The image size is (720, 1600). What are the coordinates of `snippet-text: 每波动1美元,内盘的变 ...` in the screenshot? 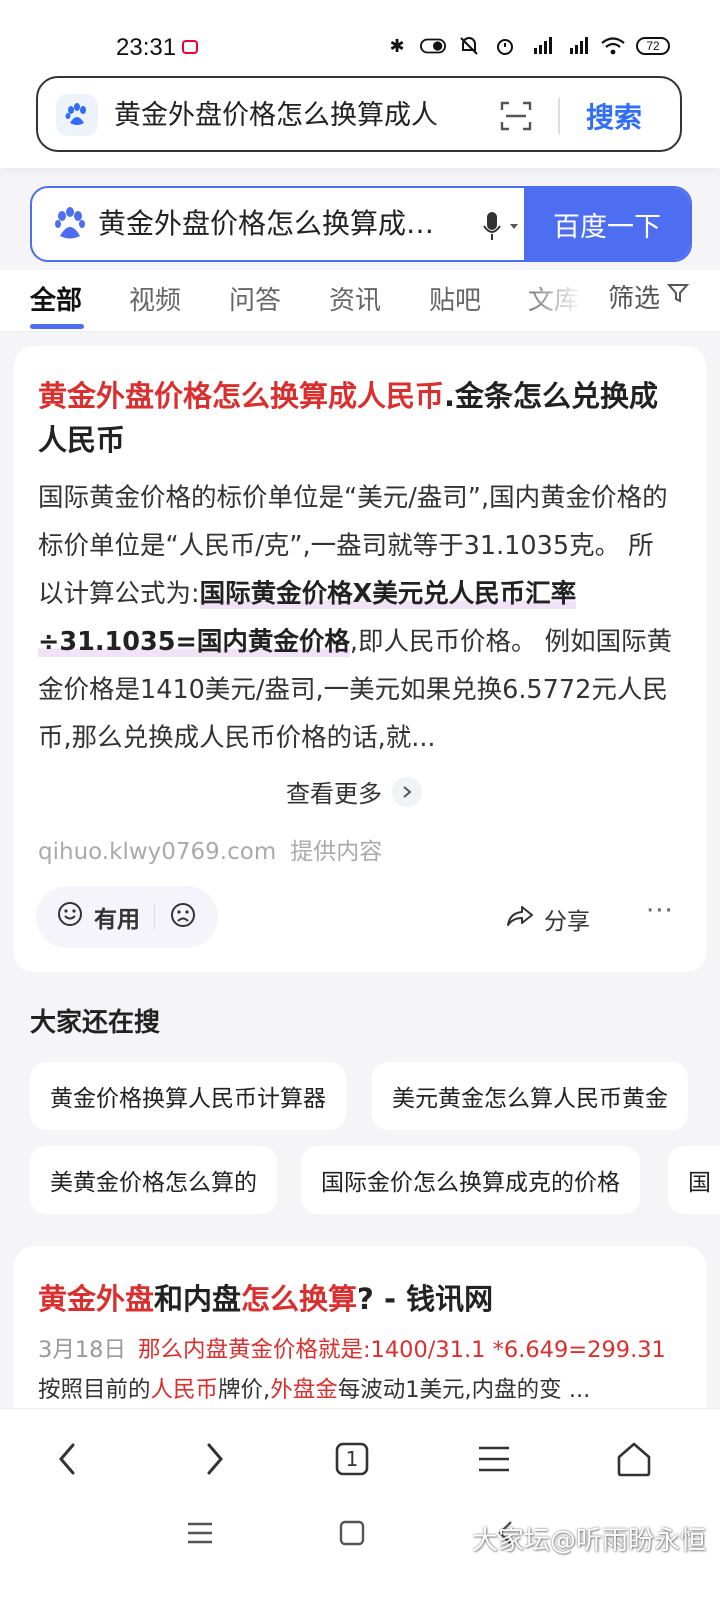 It's located at (464, 1390).